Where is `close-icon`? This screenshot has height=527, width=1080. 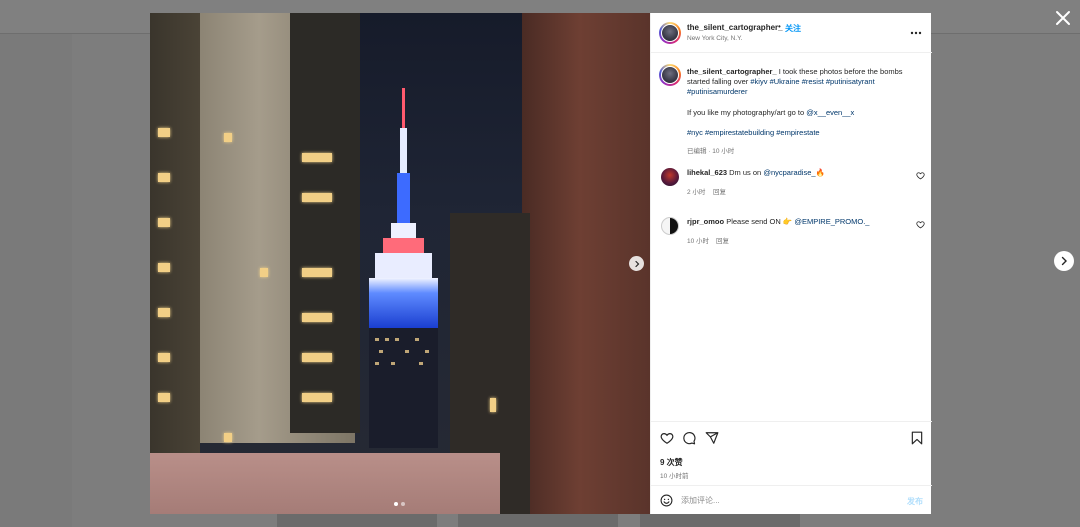 close-icon is located at coordinates (1063, 18).